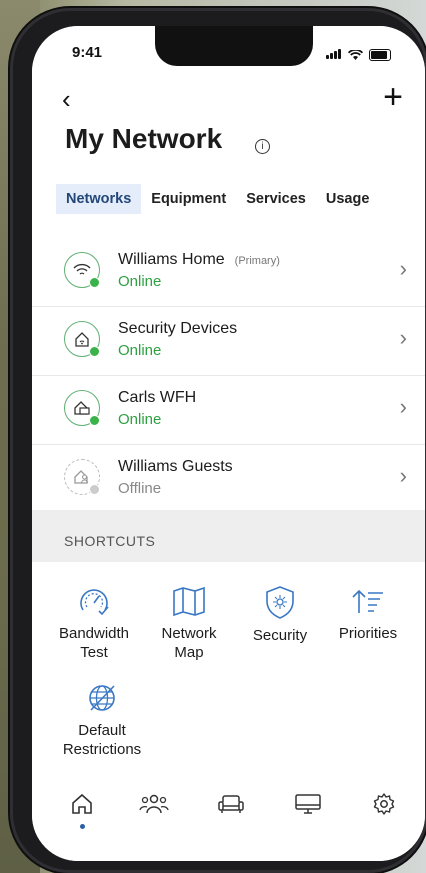  I want to click on shortcut-label-line2: Restrictions, so click(102, 749).